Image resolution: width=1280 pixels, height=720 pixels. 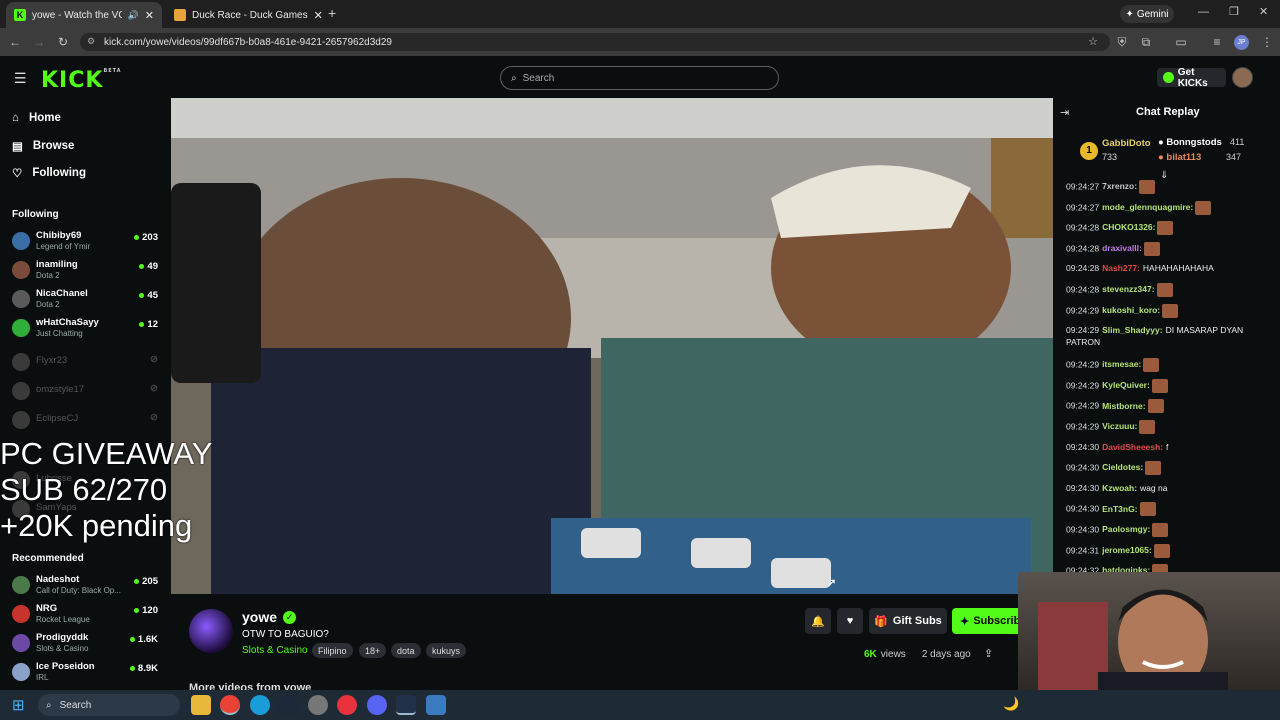 What do you see at coordinates (260, 705) in the screenshot?
I see `edge-icon` at bounding box center [260, 705].